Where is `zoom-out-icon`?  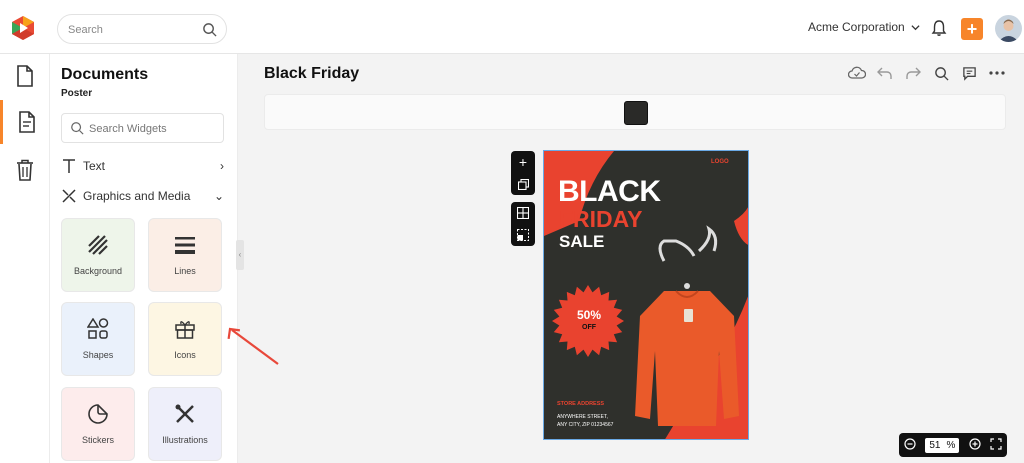 zoom-out-icon is located at coordinates (910, 445).